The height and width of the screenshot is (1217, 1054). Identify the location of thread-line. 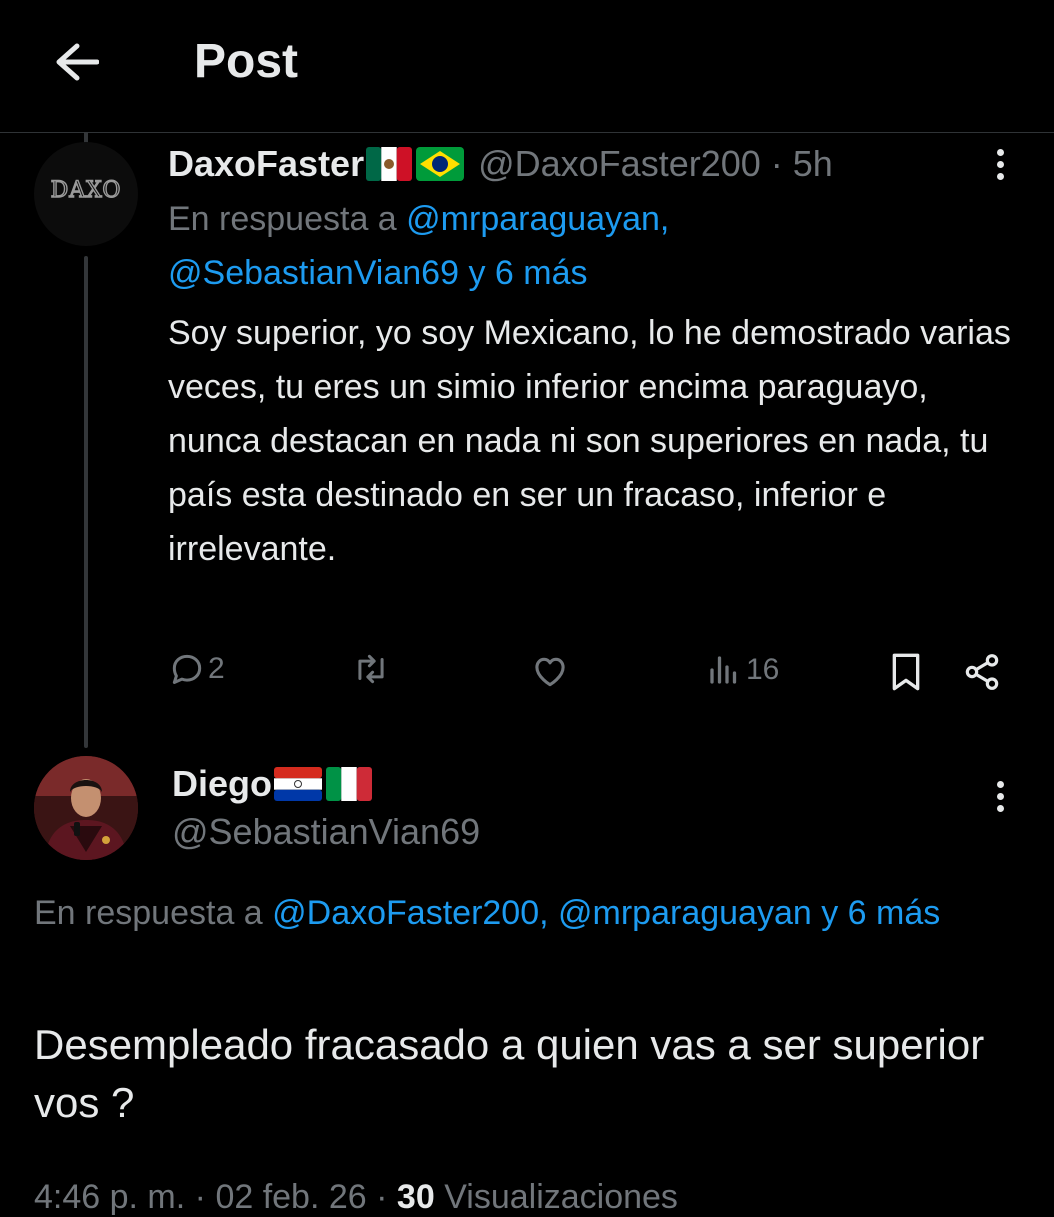
(86, 502).